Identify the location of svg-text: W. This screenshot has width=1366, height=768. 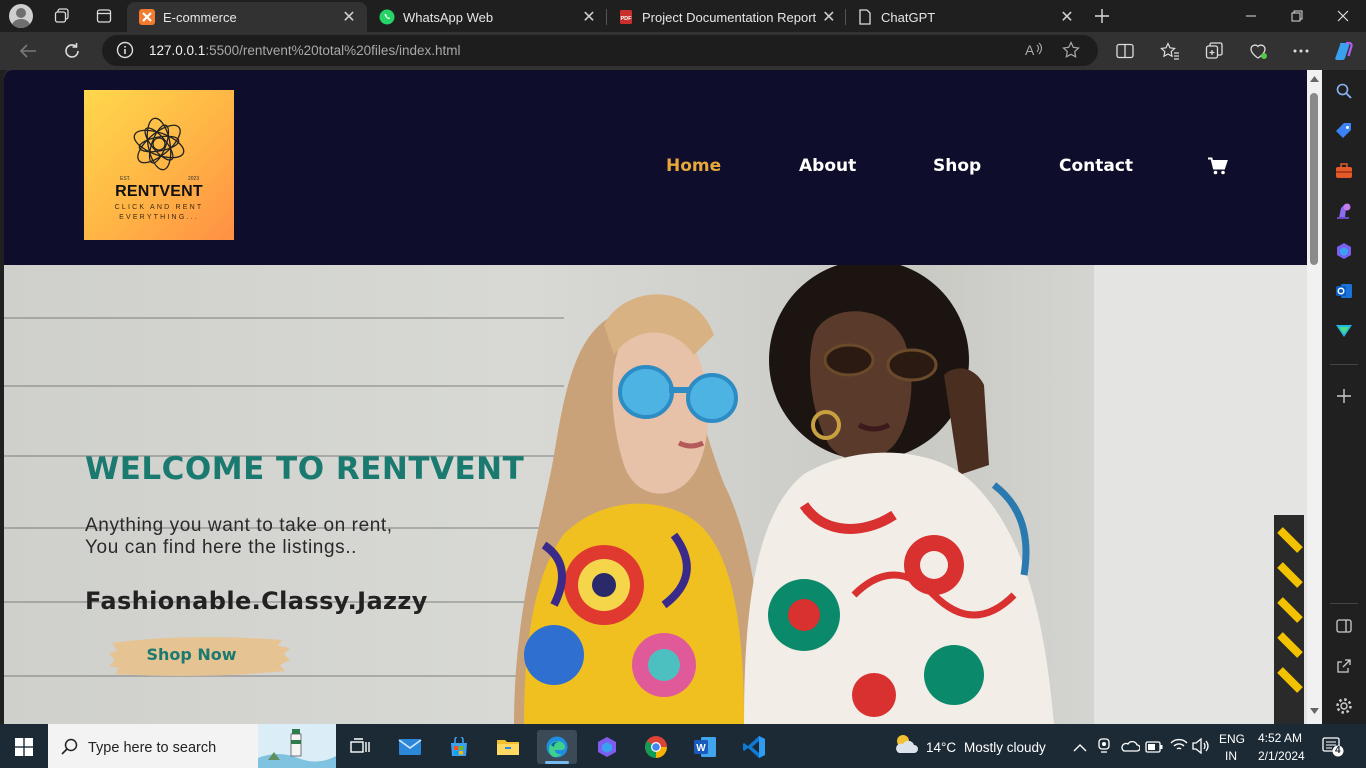
(701, 748).